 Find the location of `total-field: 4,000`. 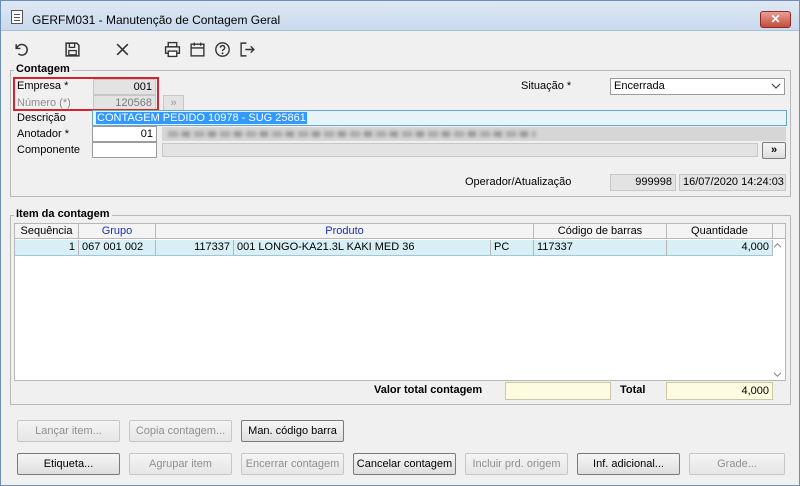

total-field: 4,000 is located at coordinates (719, 391).